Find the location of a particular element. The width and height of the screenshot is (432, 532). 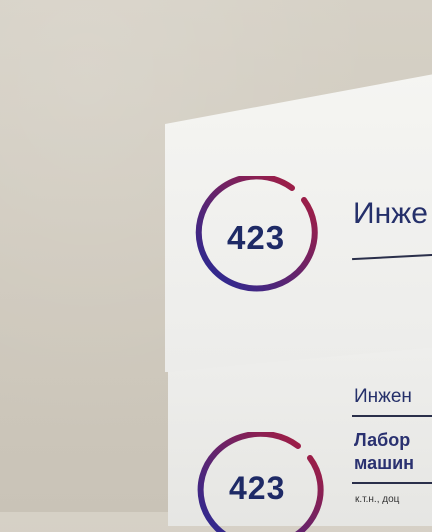

line-2-underline-lower is located at coordinates (392, 483).